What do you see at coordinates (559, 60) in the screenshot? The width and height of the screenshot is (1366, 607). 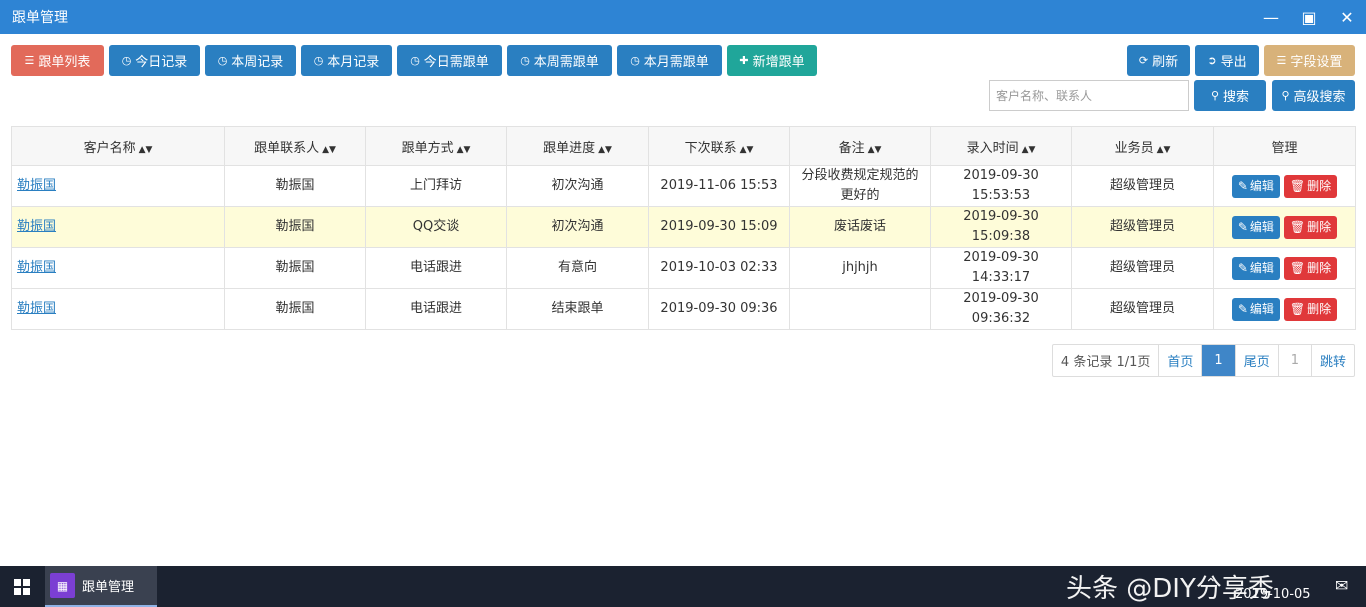 I see `week-due-button: ◷ 本周需跟单` at bounding box center [559, 60].